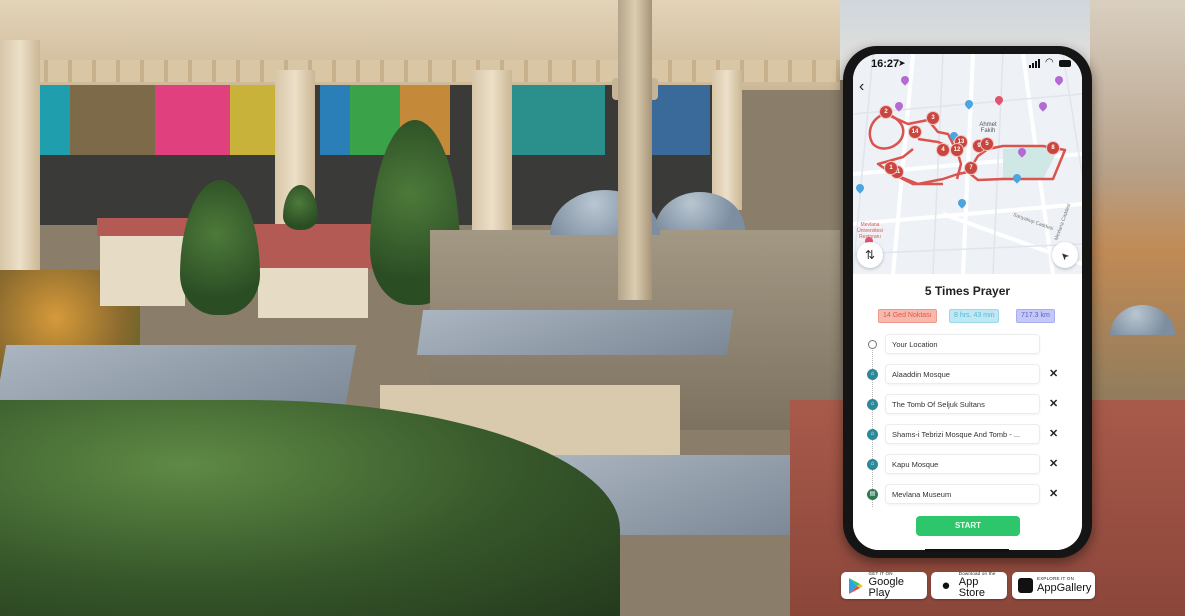  What do you see at coordinates (575, 332) in the screenshot?
I see `portico-roof` at bounding box center [575, 332].